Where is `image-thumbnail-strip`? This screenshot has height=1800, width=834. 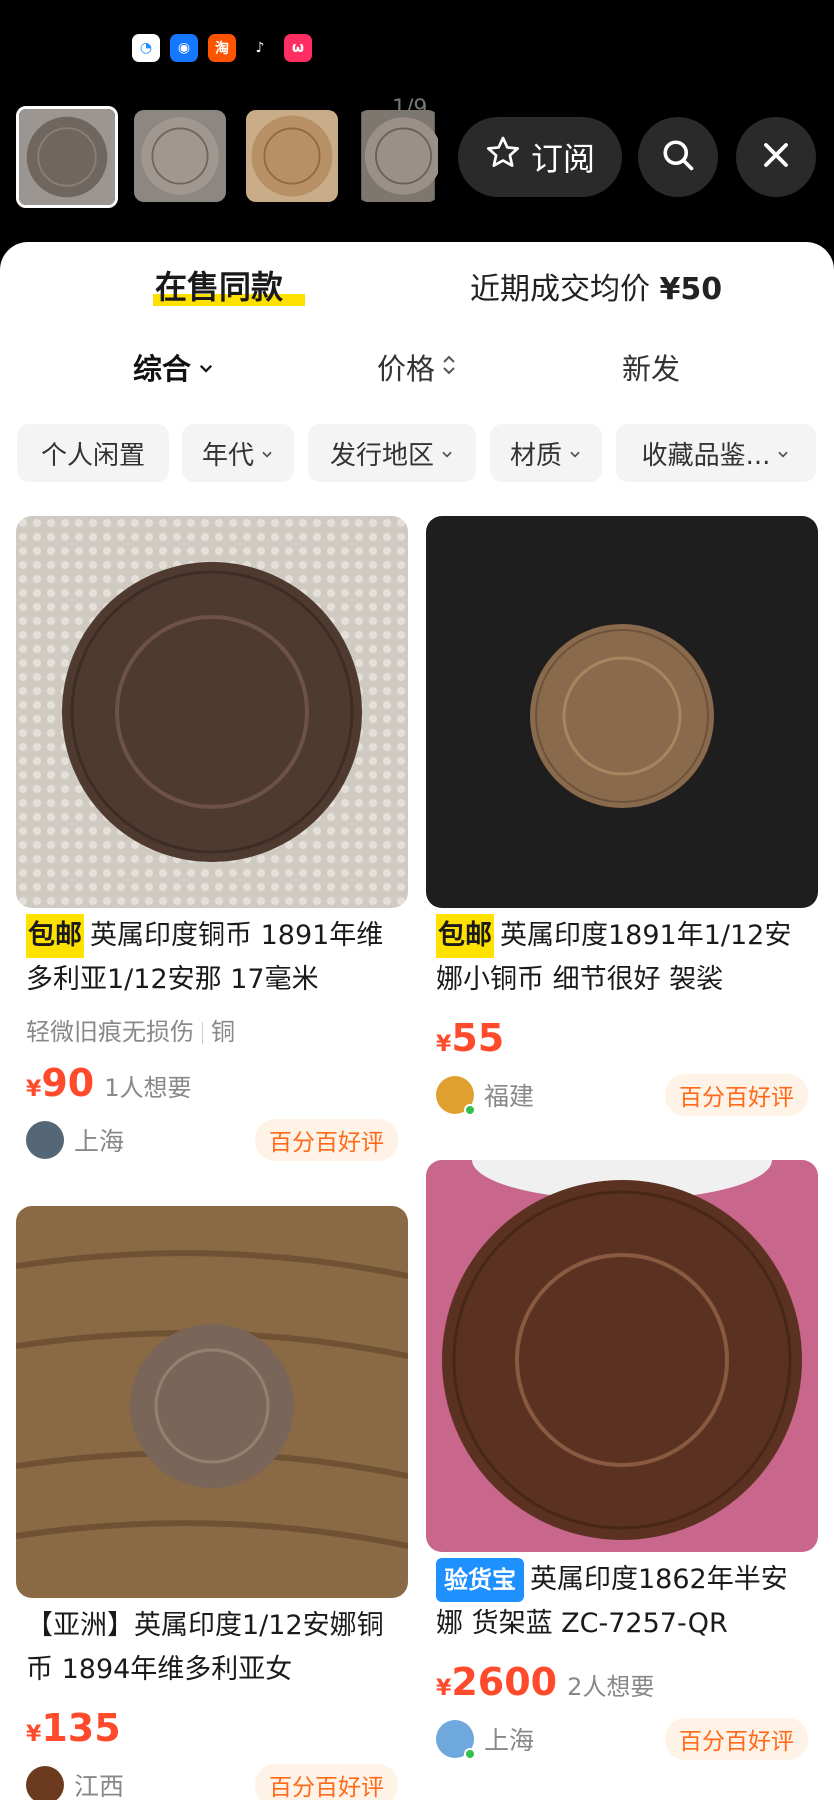
image-thumbnail-strip is located at coordinates (236, 156).